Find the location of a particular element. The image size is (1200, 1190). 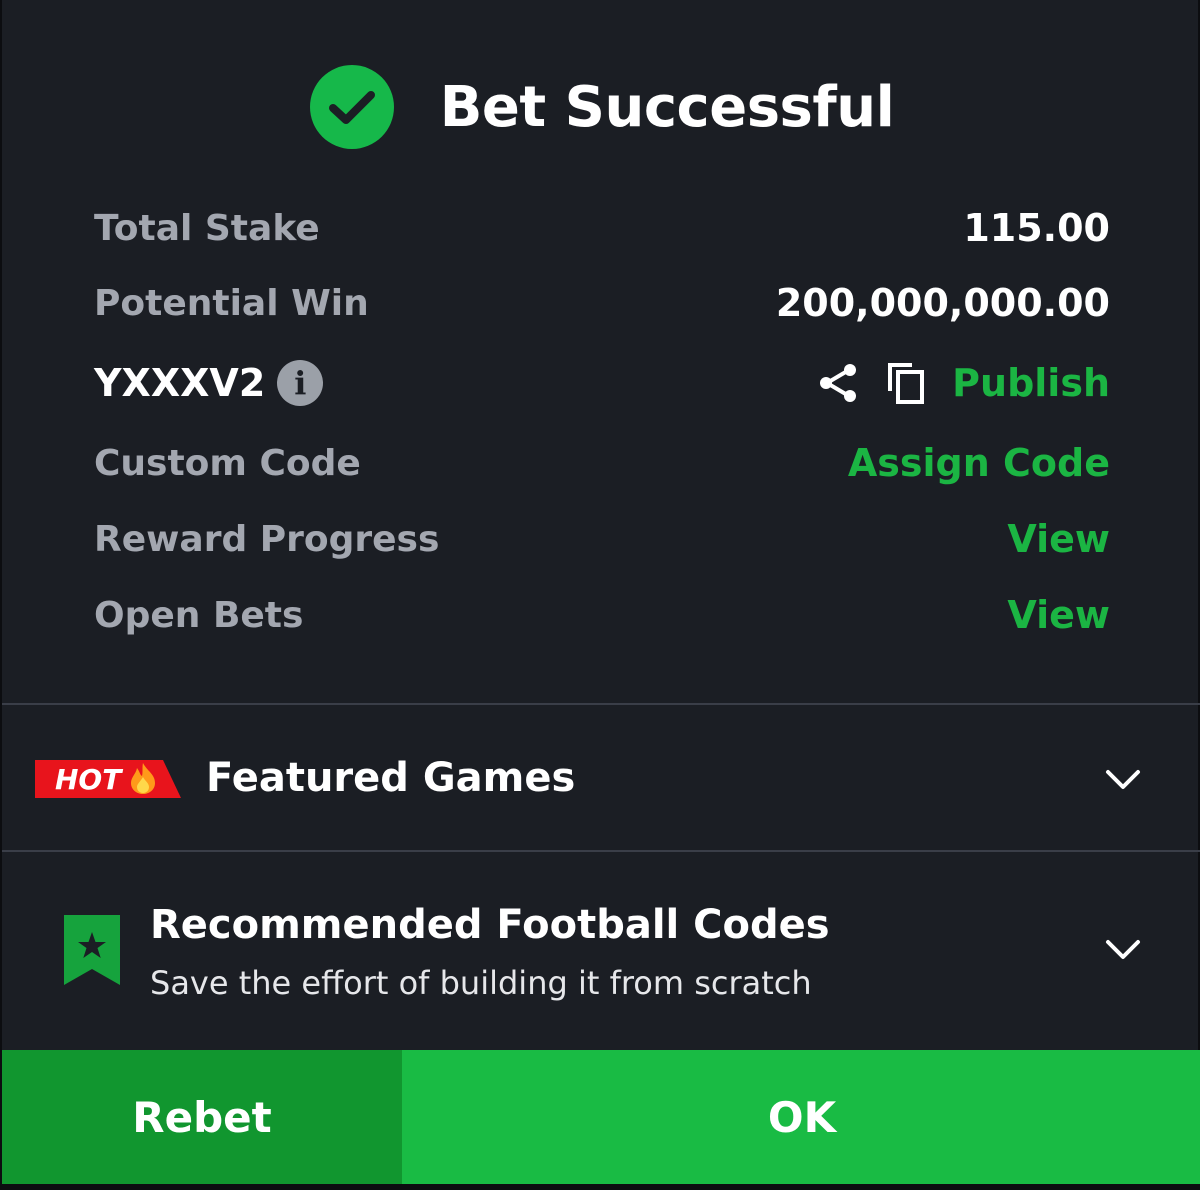

custom-code-label: Custom Code is located at coordinates (227, 463).